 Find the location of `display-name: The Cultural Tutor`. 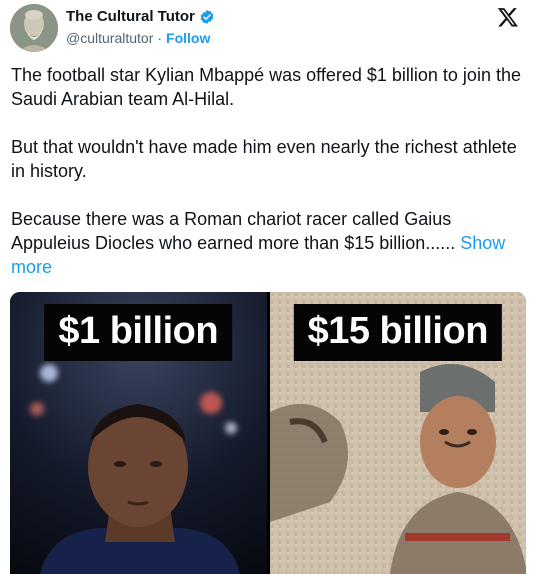

display-name: The Cultural Tutor is located at coordinates (130, 16).